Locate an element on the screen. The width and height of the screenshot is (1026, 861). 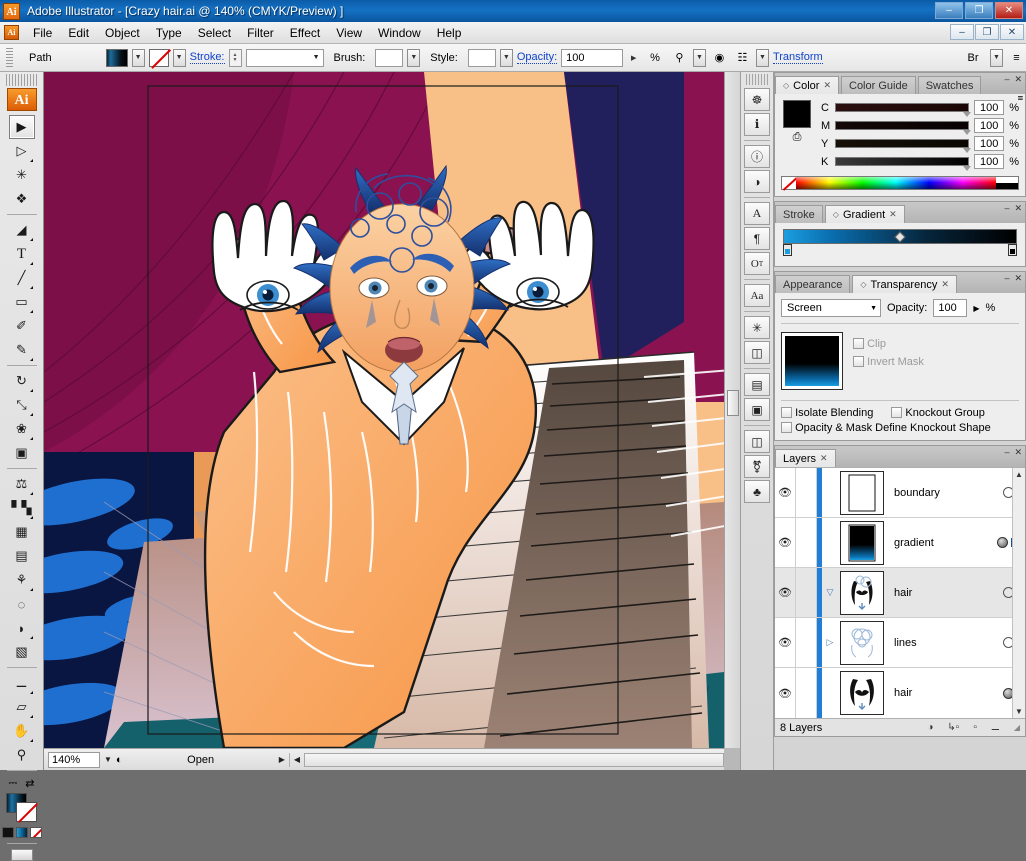
zoom-dropdown-icon: ▼ is located at coordinates (108, 759).